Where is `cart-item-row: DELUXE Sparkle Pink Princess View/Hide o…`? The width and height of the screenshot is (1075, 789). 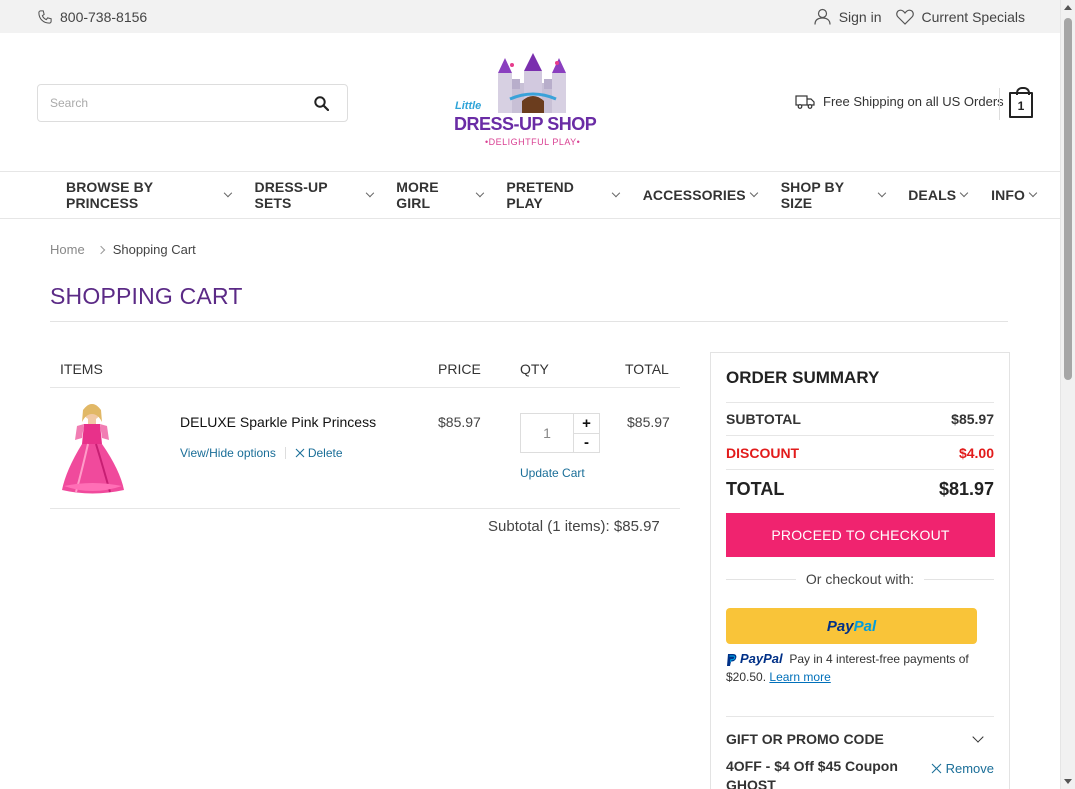 cart-item-row: DELUXE Sparkle Pink Princess View/Hide o… is located at coordinates (365, 448).